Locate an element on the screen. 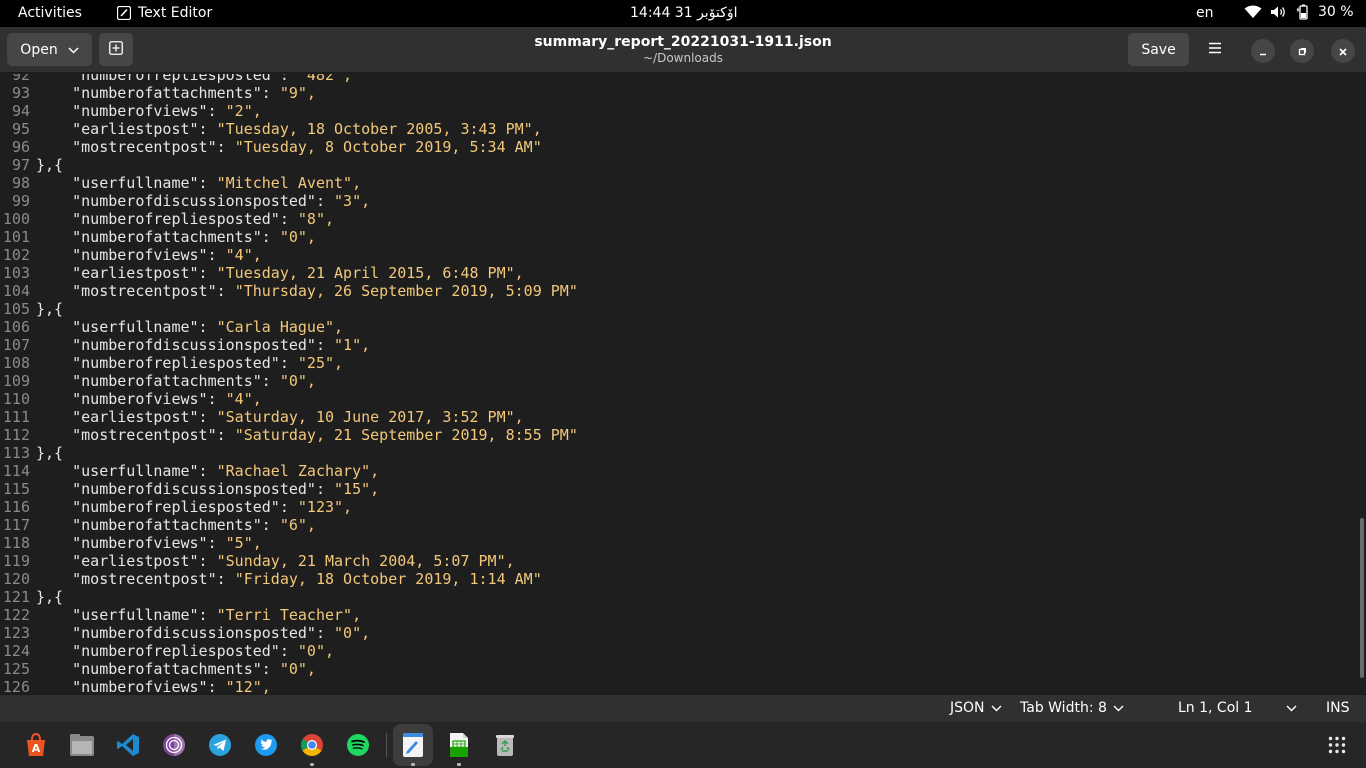 This screenshot has width=1366, height=768. line-content: "userfullname": "Rachael Zachary", is located at coordinates (207, 471).